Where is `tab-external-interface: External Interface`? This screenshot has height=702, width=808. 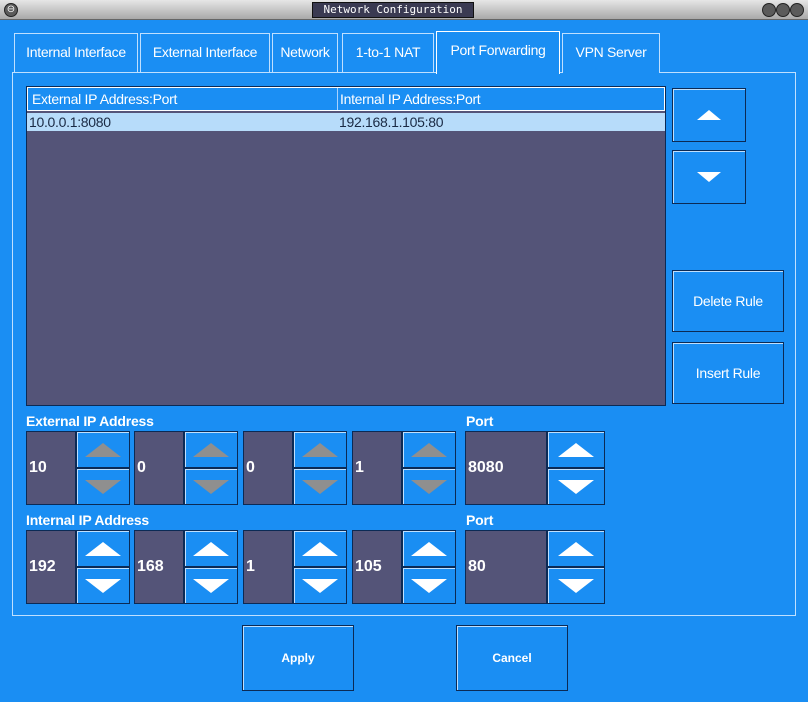
tab-external-interface: External Interface is located at coordinates (205, 53).